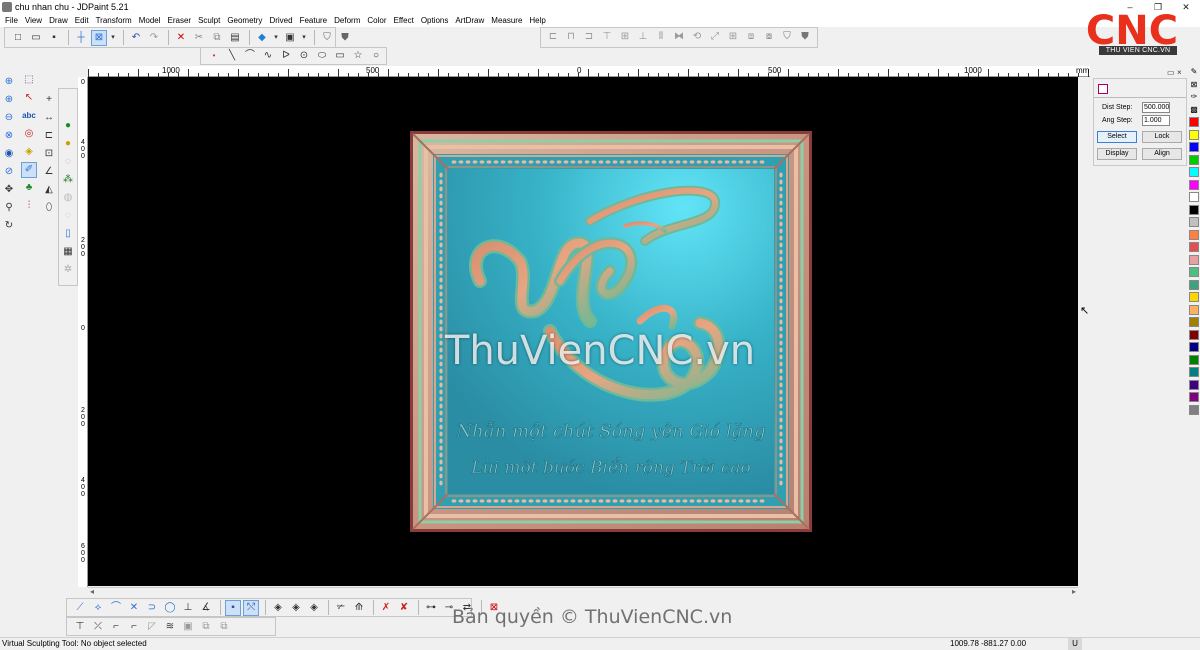 The image size is (1200, 650). I want to click on zoom-previous-icon: ⊗, so click(9, 136).